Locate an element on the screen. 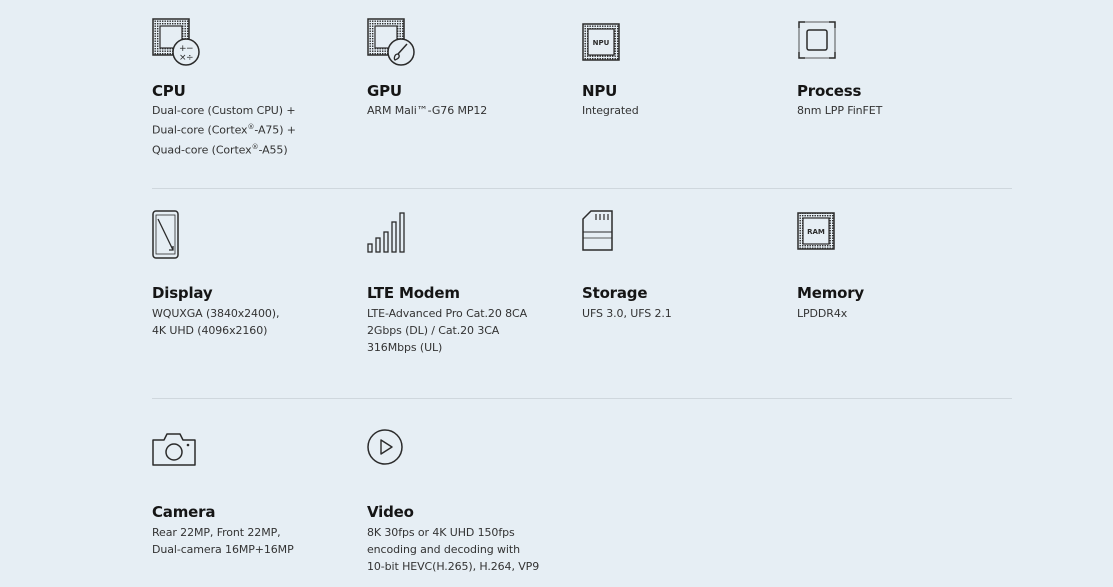  spec-process: Process 8nm LPP FinFET is located at coordinates (904, 94).